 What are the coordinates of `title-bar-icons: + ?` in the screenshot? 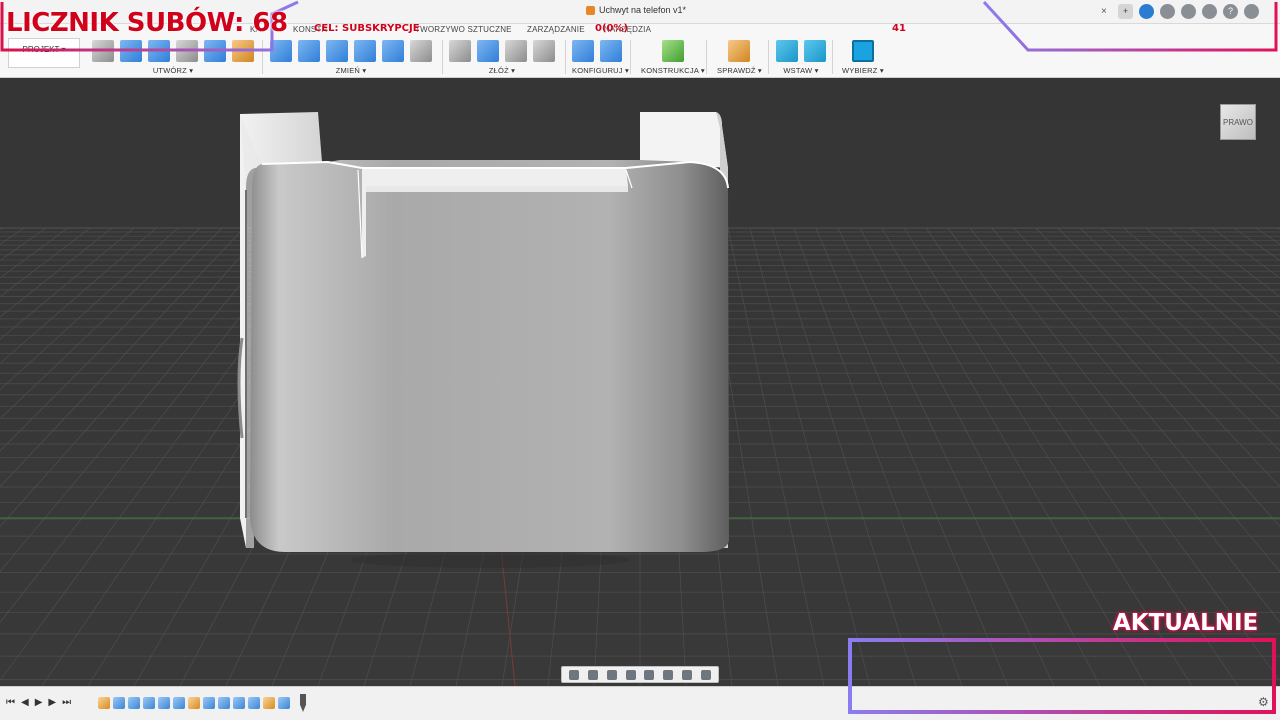 It's located at (1188, 11).